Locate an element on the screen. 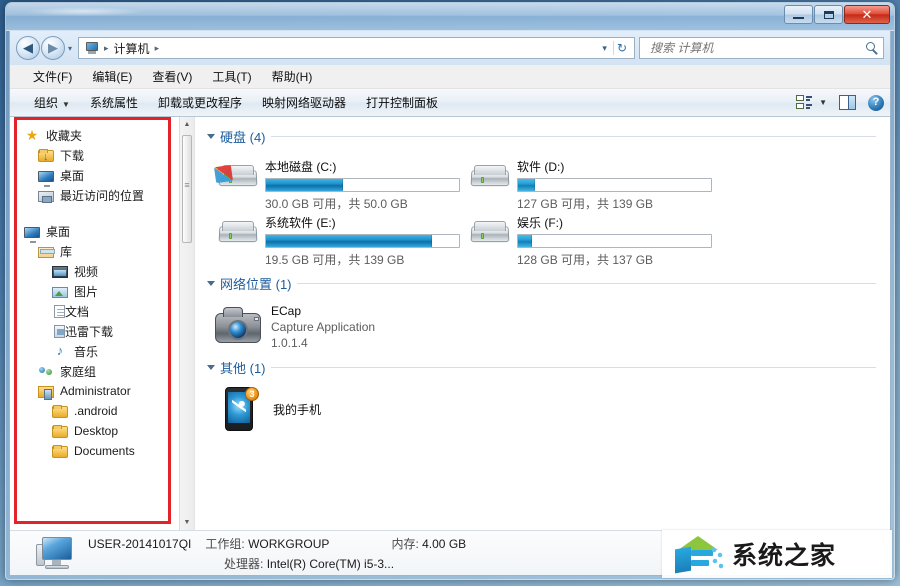  organize-button: 组织 ▼ is located at coordinates (52, 102).